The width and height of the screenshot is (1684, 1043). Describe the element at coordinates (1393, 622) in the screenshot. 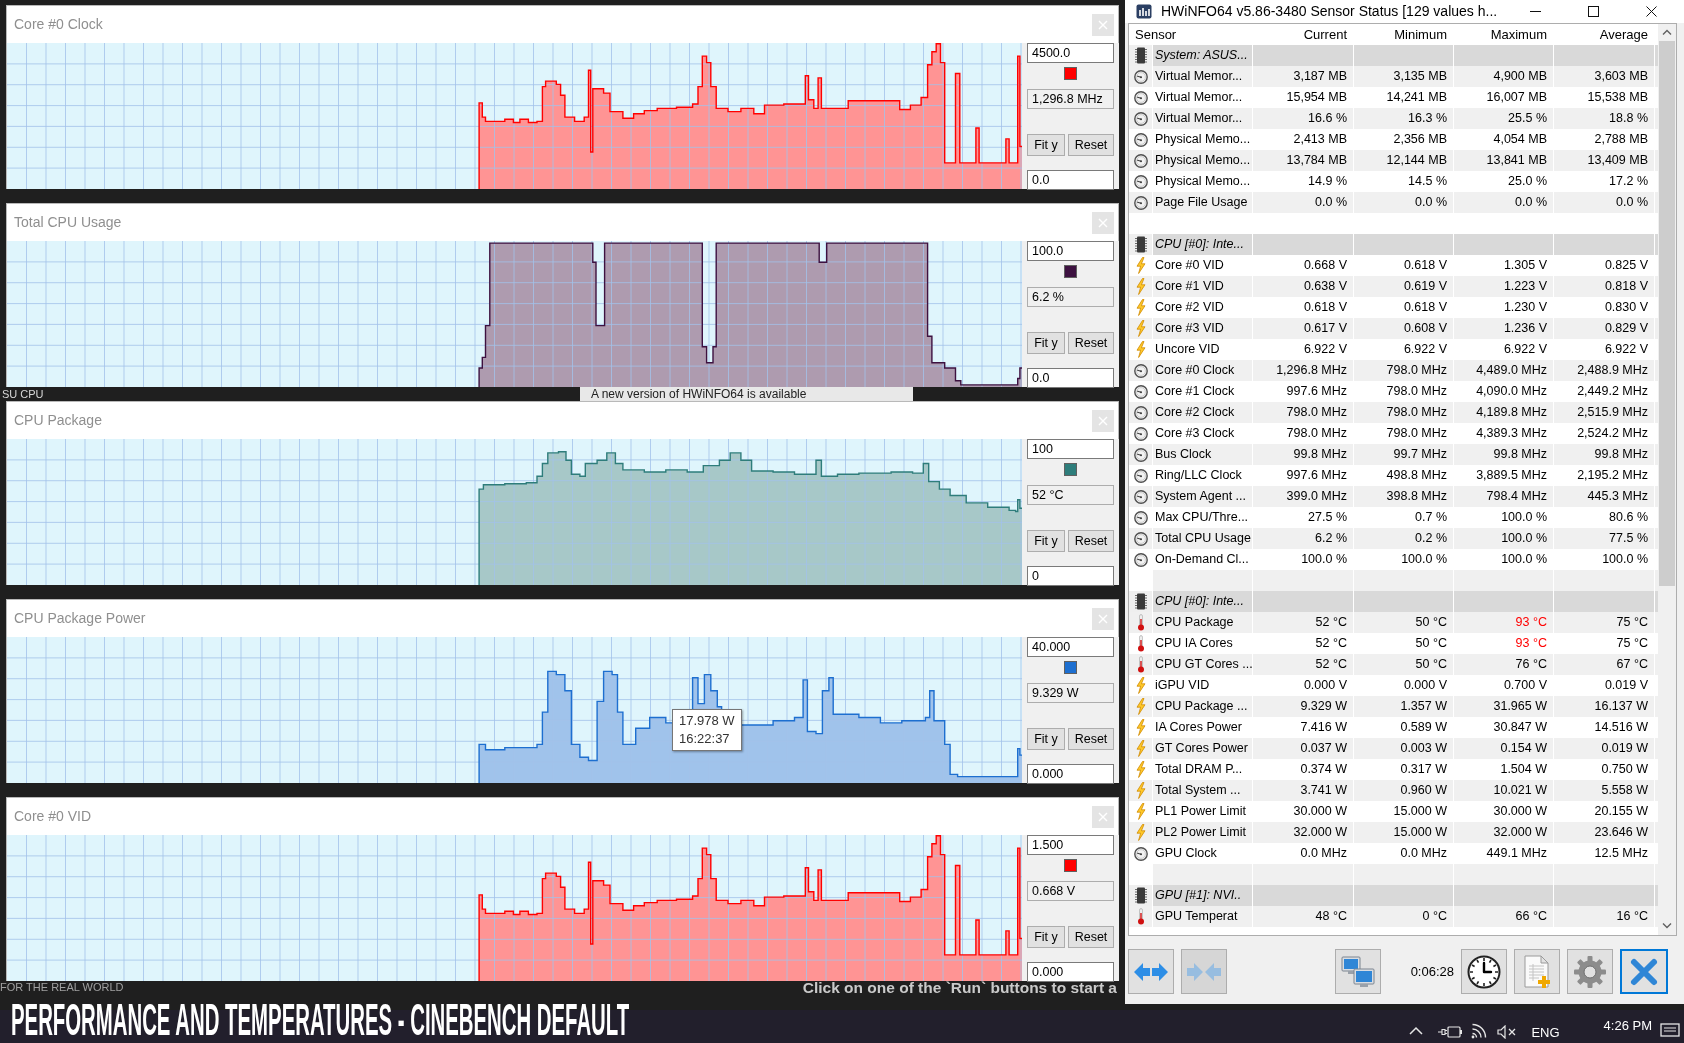

I see `table-row: CPU Package 52 °C 50 °C 93 °C 75 °C` at that location.